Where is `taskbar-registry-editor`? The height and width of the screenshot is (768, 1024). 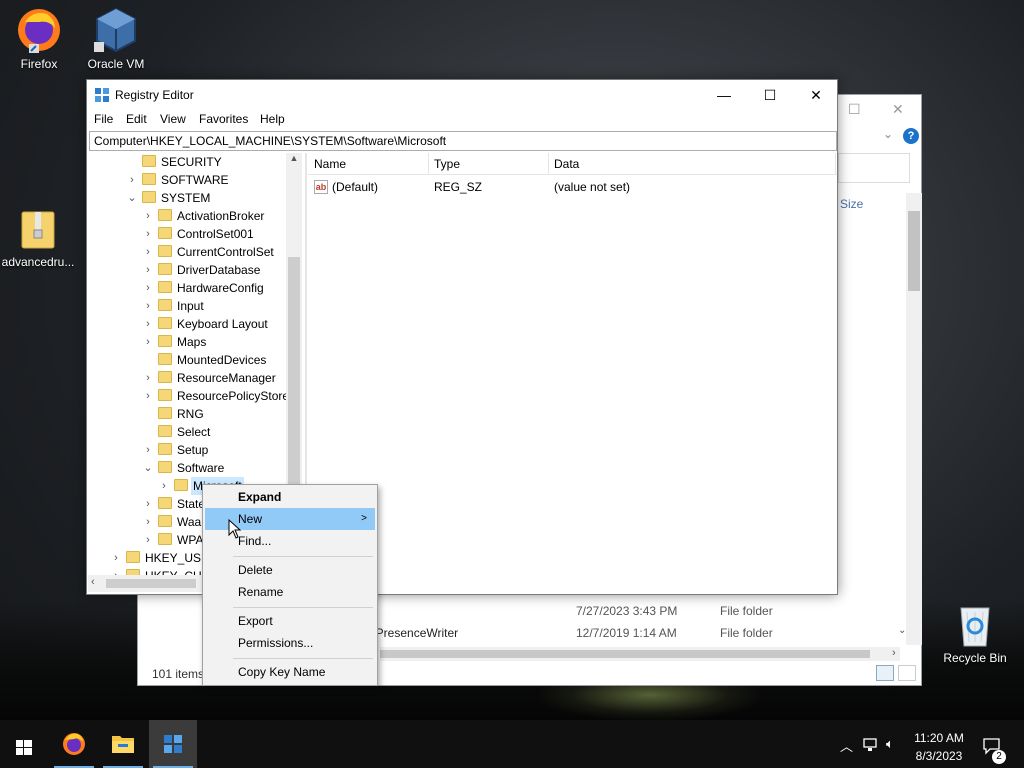
taskbar-registry-editor is located at coordinates (173, 744).